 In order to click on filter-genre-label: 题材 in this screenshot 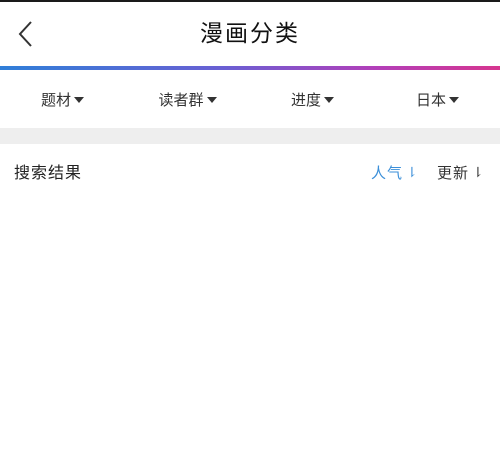, I will do `click(55, 99)`.